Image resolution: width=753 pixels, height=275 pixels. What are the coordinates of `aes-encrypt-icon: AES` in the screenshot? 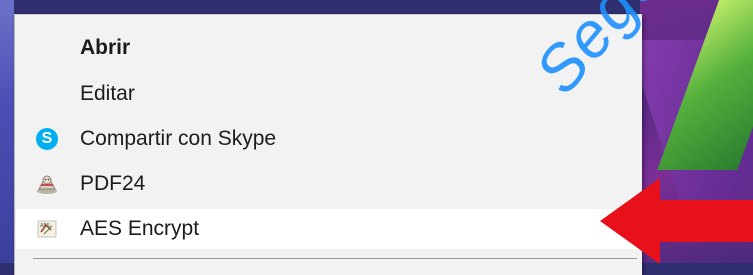 It's located at (47, 229).